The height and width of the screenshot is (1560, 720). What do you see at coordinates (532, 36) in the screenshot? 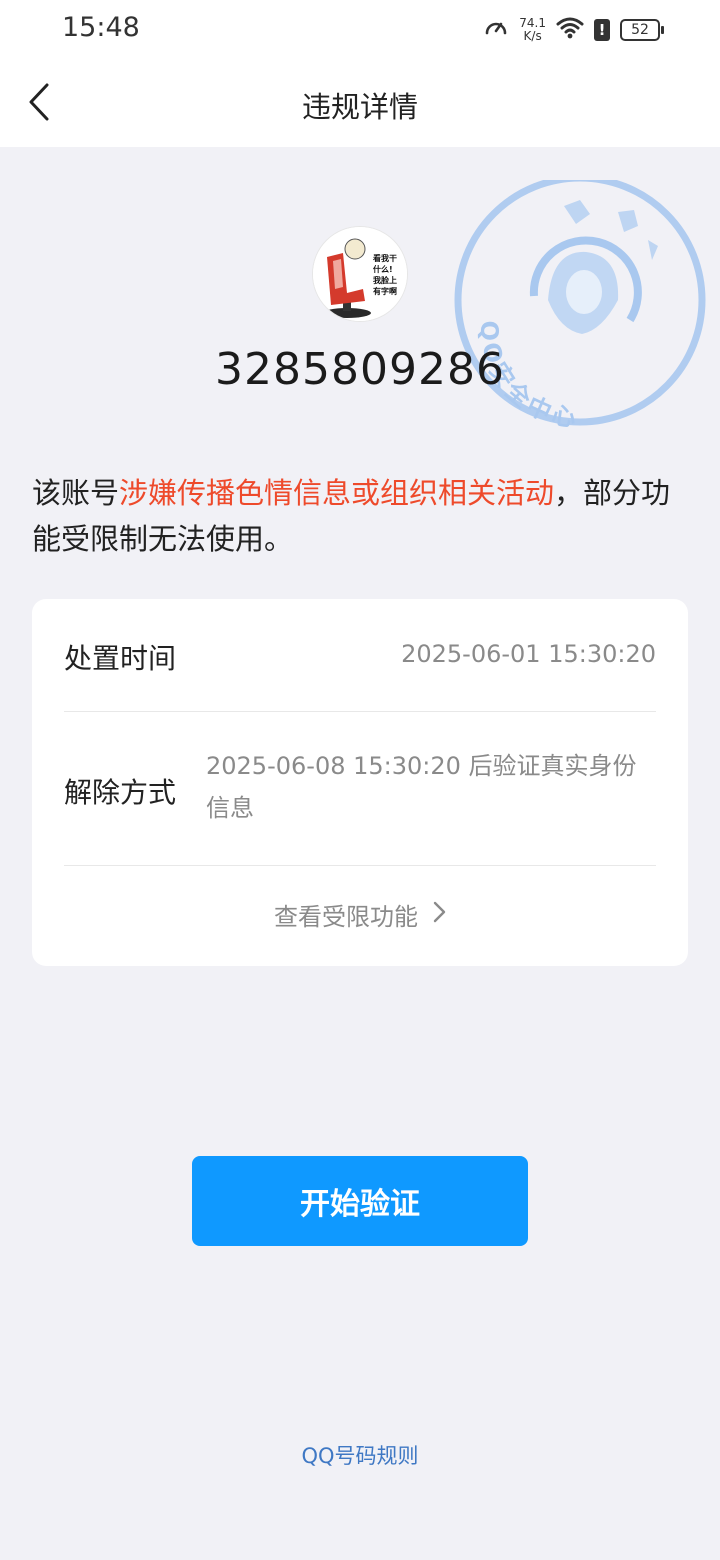
I see `net-speed-unit: K/s` at bounding box center [532, 36].